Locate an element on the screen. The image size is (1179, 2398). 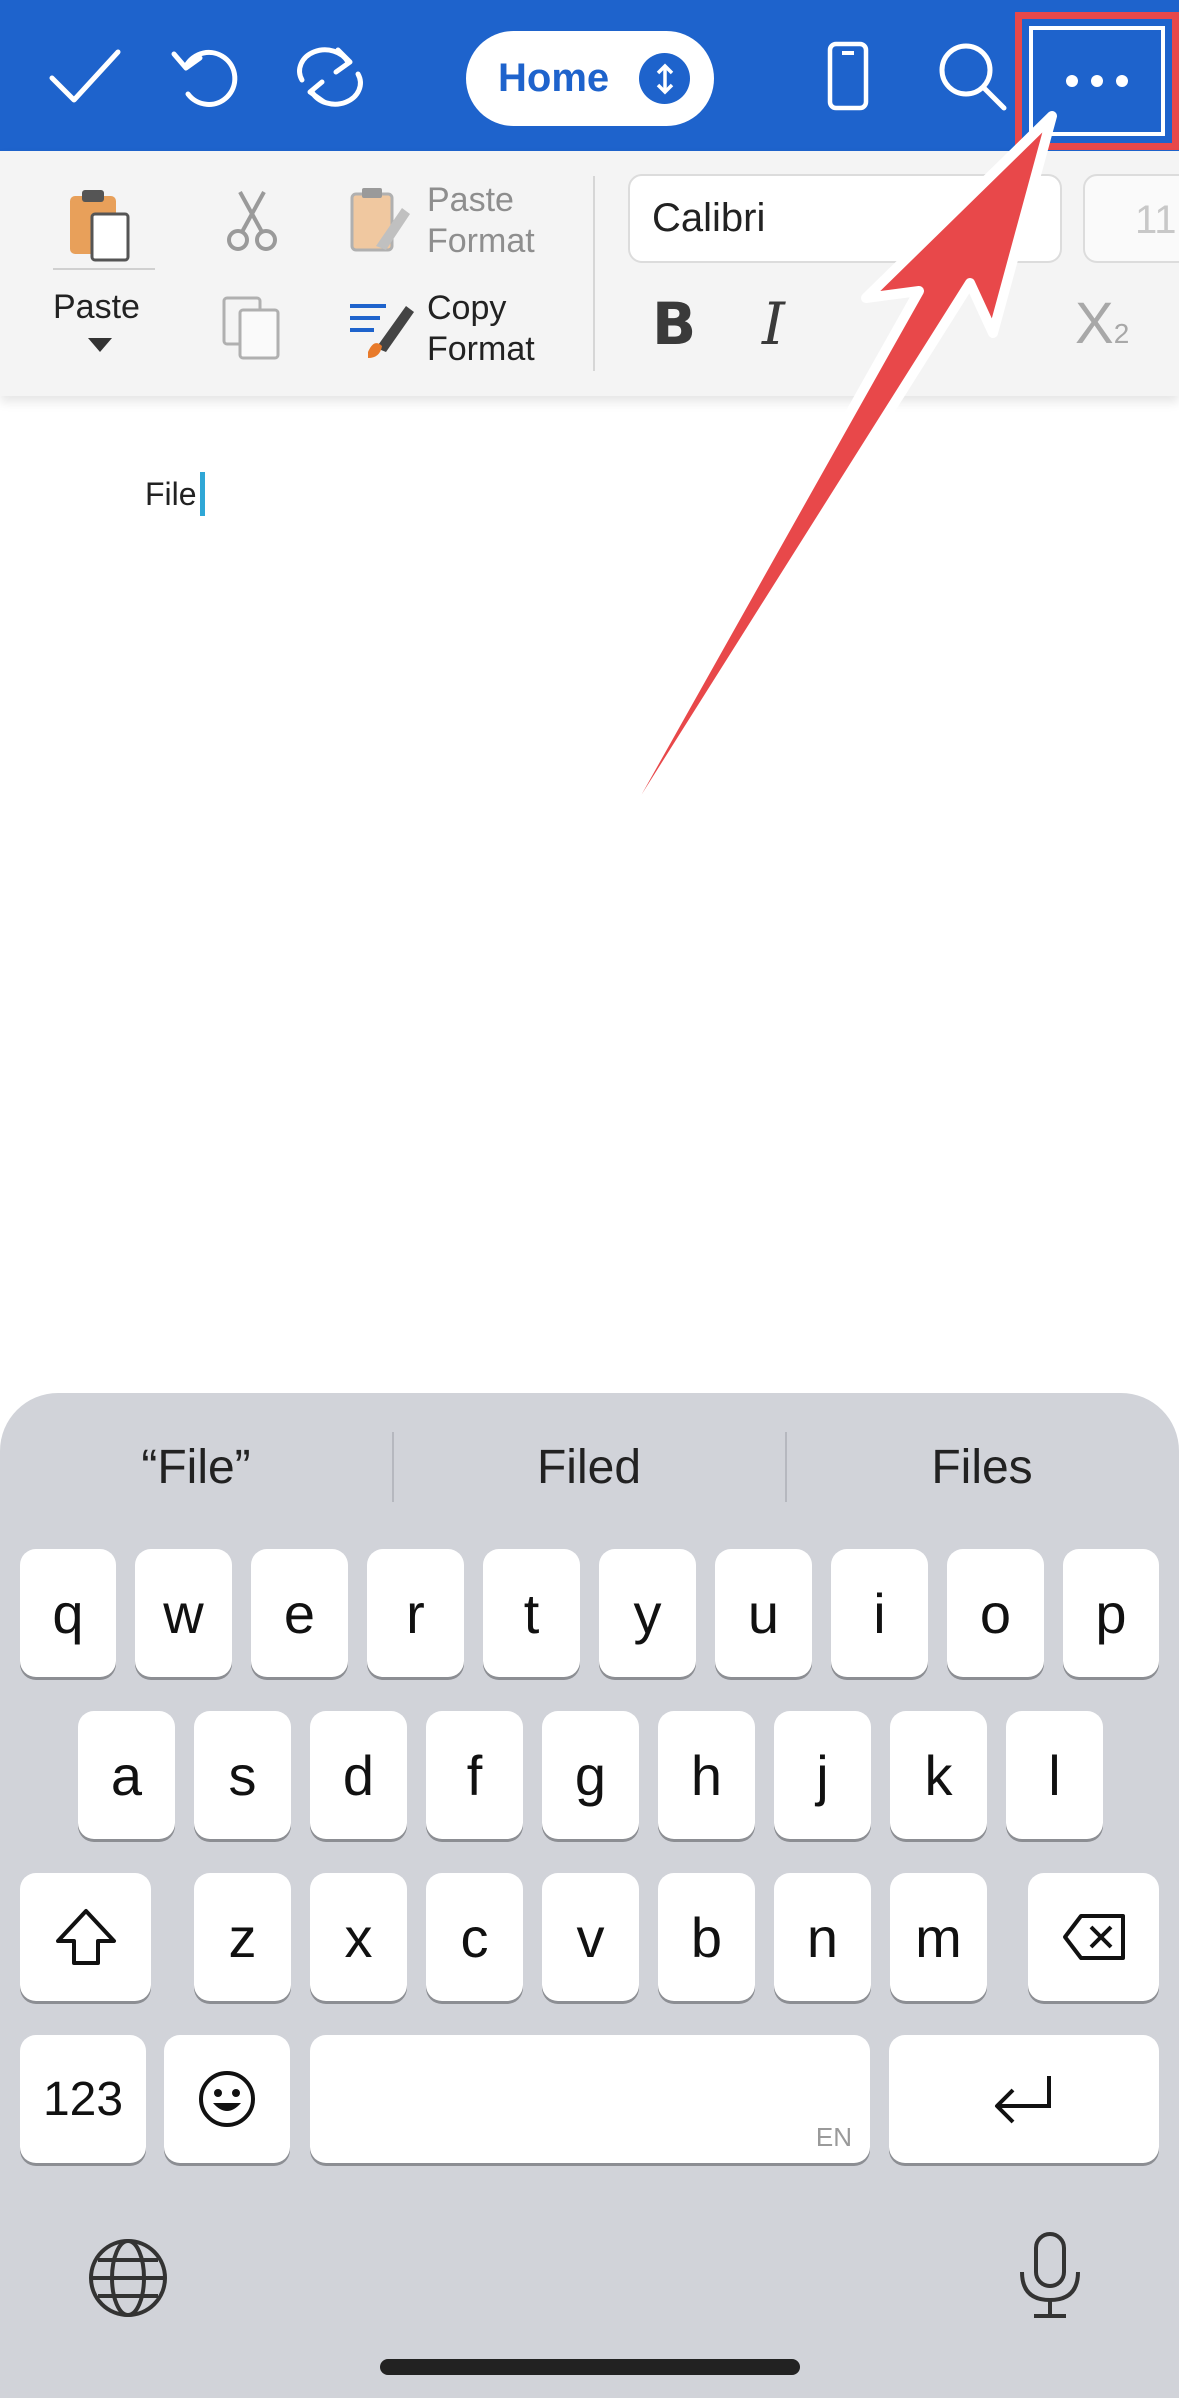
emoji-key is located at coordinates (227, 2099).